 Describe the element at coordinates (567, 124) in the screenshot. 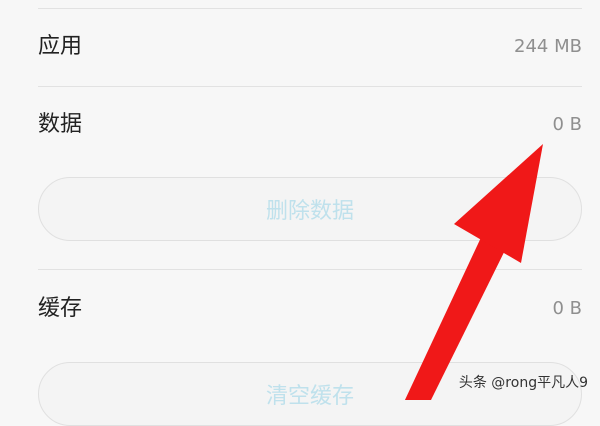

I see `data-size-value: 0 B` at that location.